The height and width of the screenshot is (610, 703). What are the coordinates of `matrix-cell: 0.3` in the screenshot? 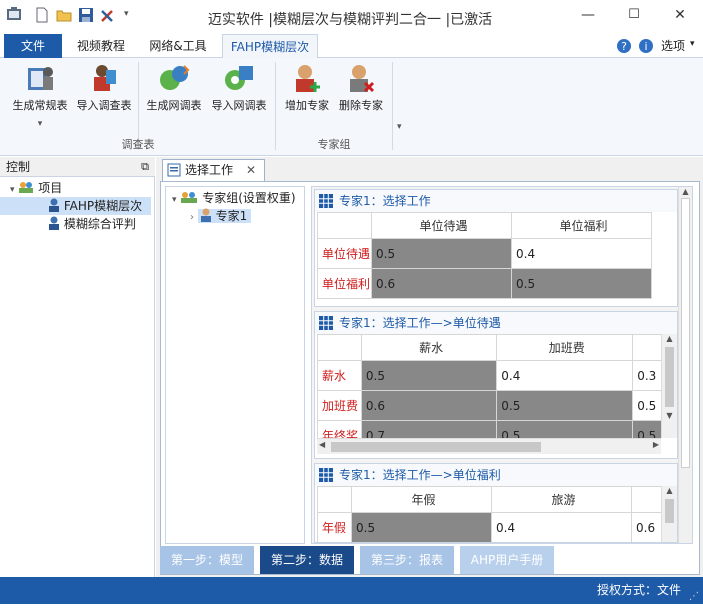 It's located at (647, 375).